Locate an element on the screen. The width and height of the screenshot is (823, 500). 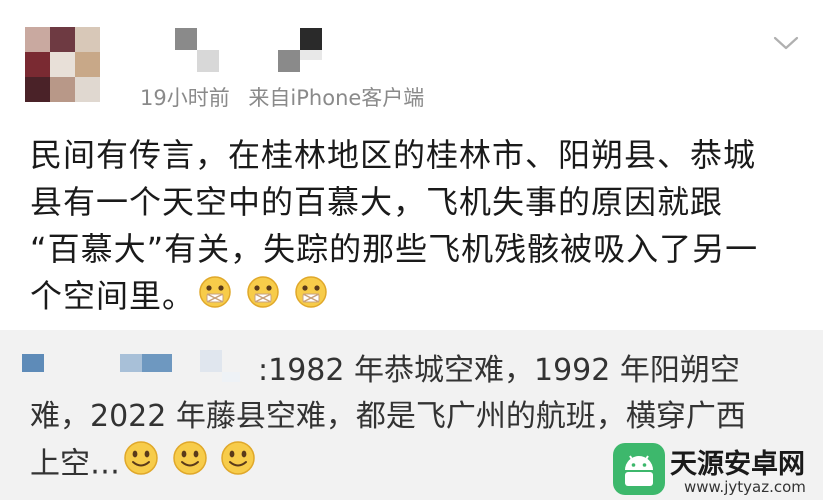
post-source: 来自iPhone客户端 is located at coordinates (336, 98).